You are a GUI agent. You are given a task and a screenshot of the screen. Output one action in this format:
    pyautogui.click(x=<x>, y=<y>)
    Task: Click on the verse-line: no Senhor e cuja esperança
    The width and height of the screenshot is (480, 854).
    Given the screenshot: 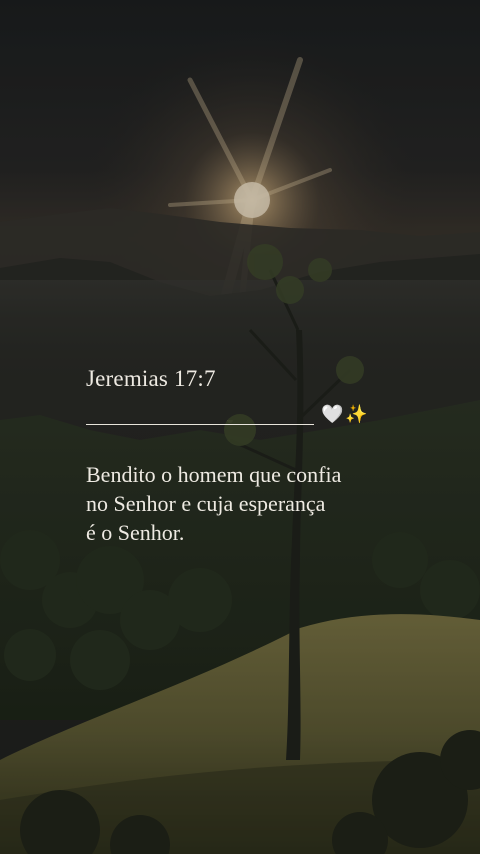 What is the action you would take?
    pyautogui.click(x=206, y=503)
    